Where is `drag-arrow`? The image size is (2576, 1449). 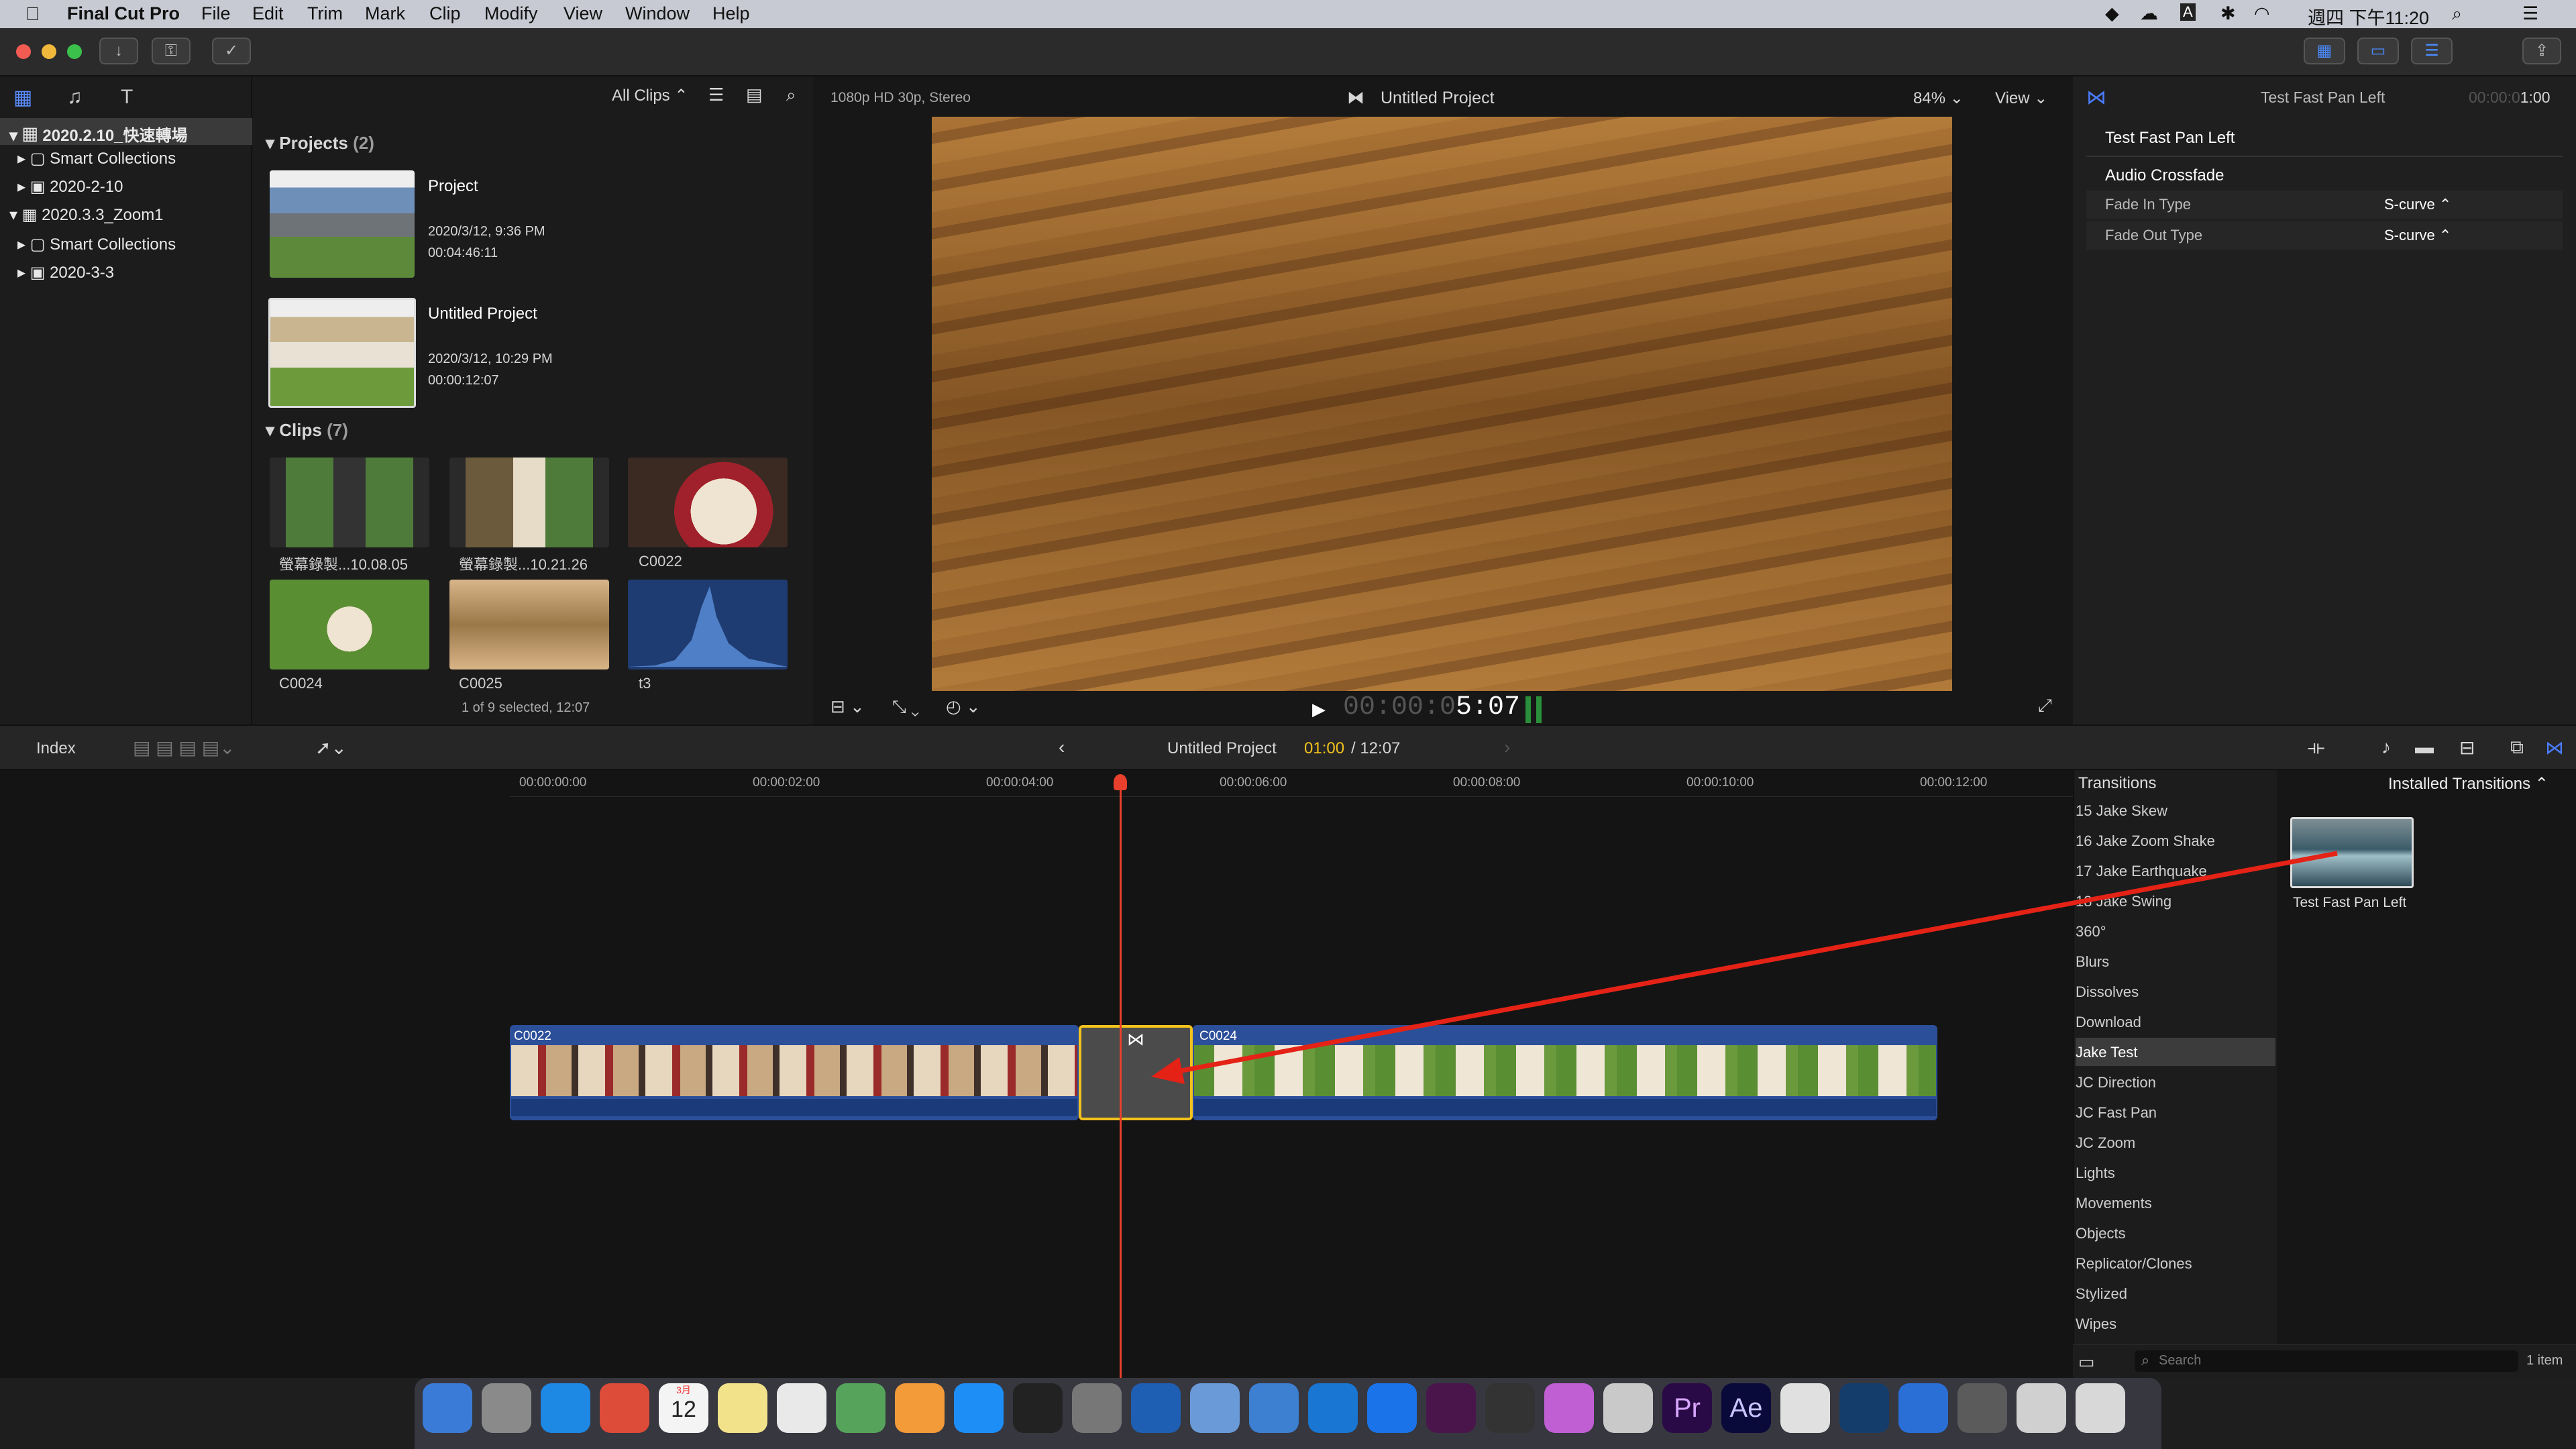 drag-arrow is located at coordinates (1744, 967).